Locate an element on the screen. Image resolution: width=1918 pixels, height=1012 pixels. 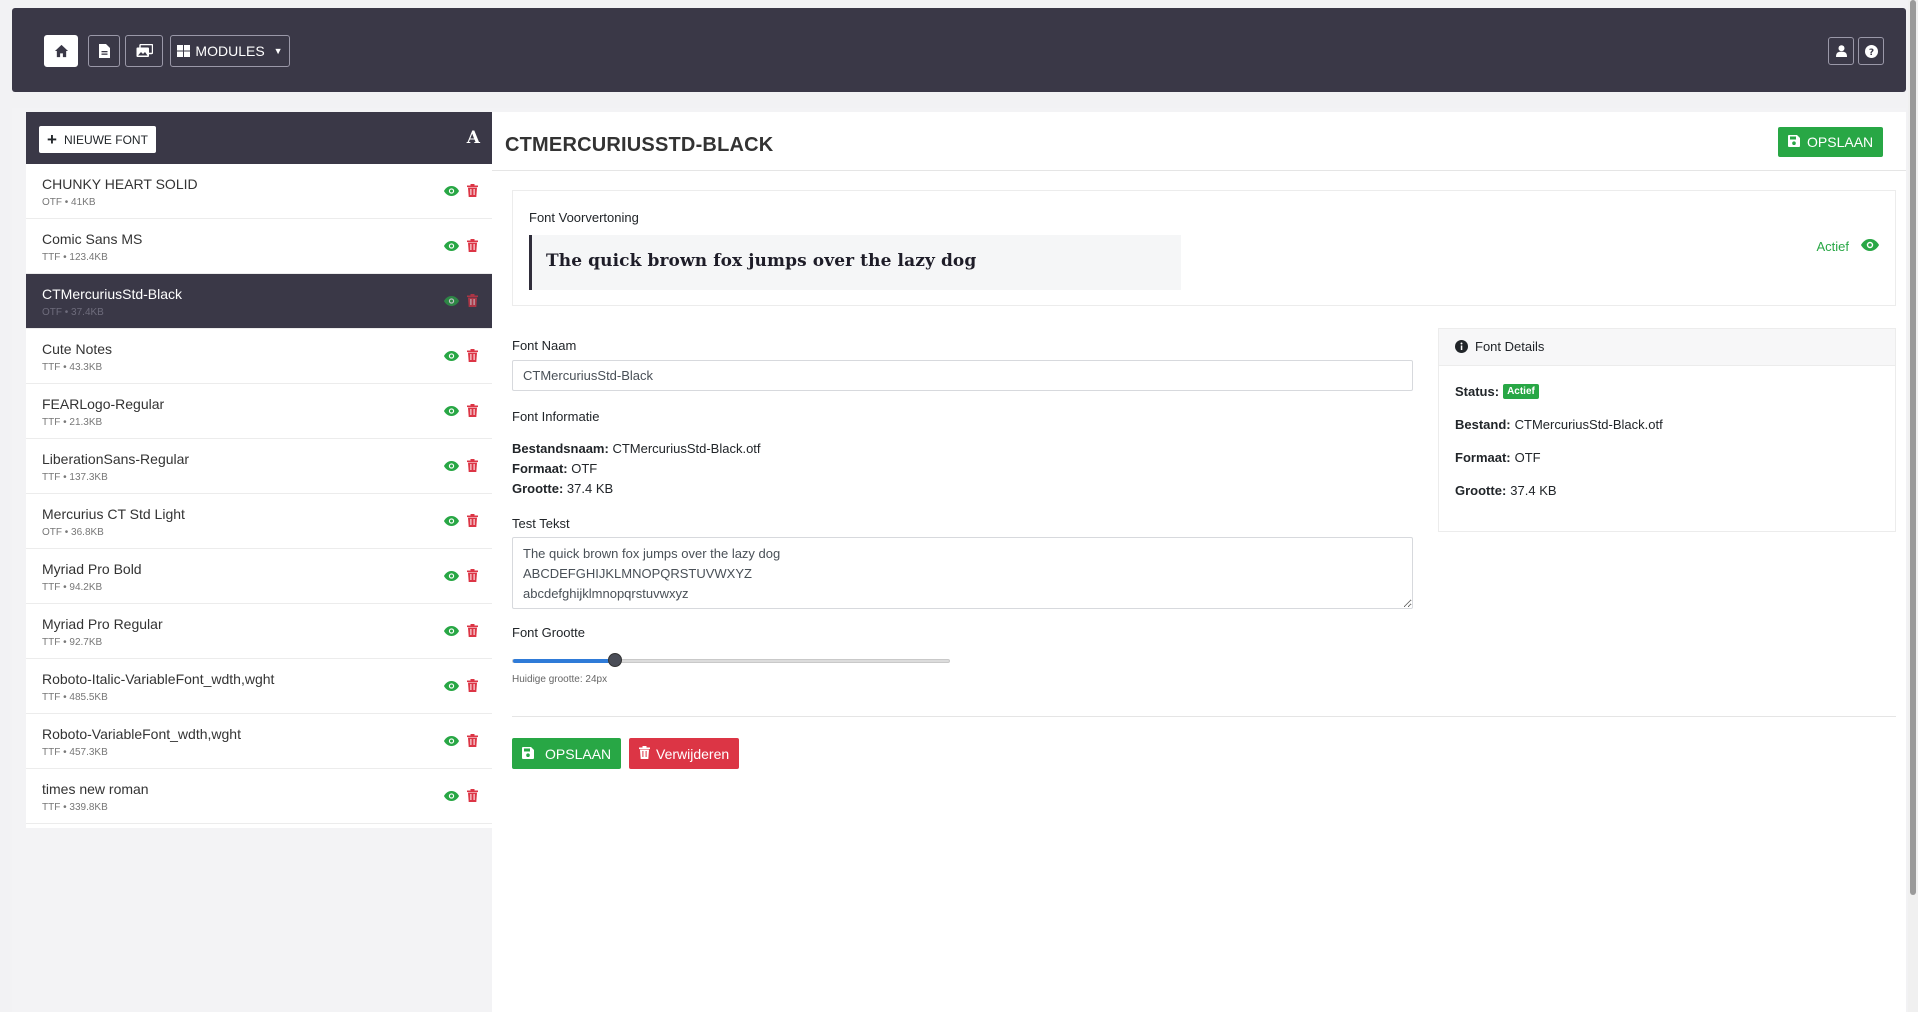
font-item-name: Roboto-Italic-VariableFont_wdth,wght is located at coordinates (158, 679).